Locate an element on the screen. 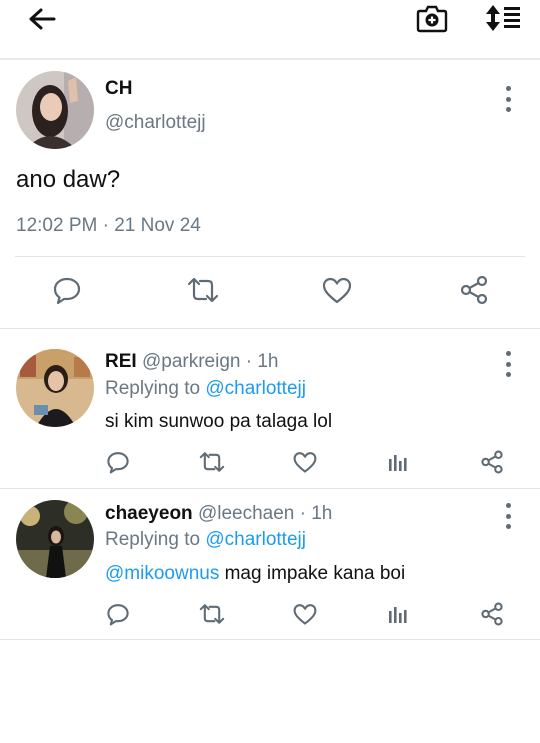 The image size is (540, 743). handle-and-time: @leechaen · 1h is located at coordinates (265, 513).